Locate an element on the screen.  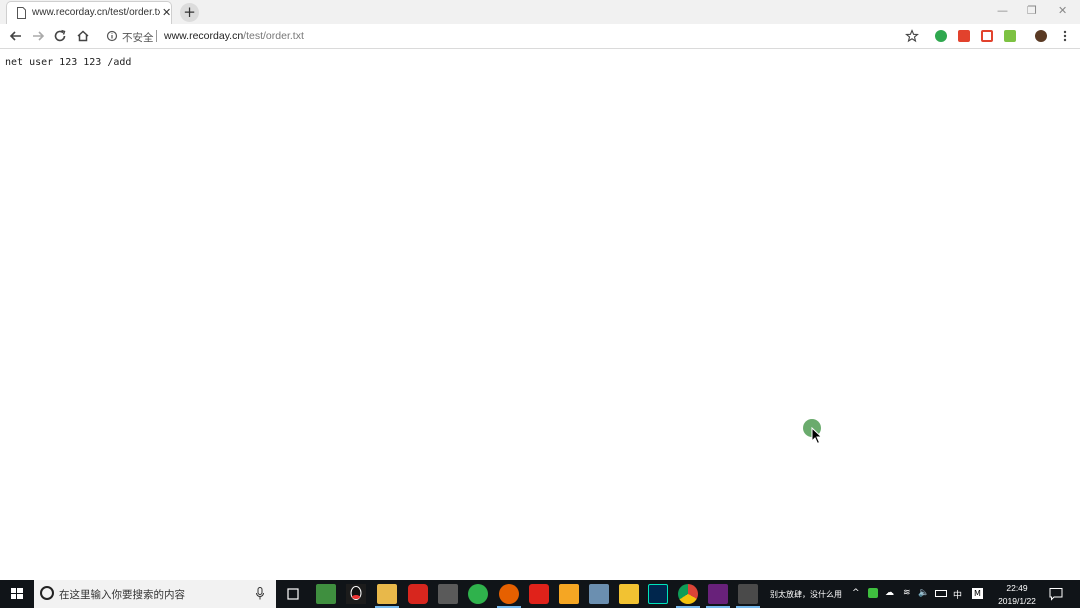
browser-tab: www.recorday.cn/test/order.txt ✕ is located at coordinates (89, 12).